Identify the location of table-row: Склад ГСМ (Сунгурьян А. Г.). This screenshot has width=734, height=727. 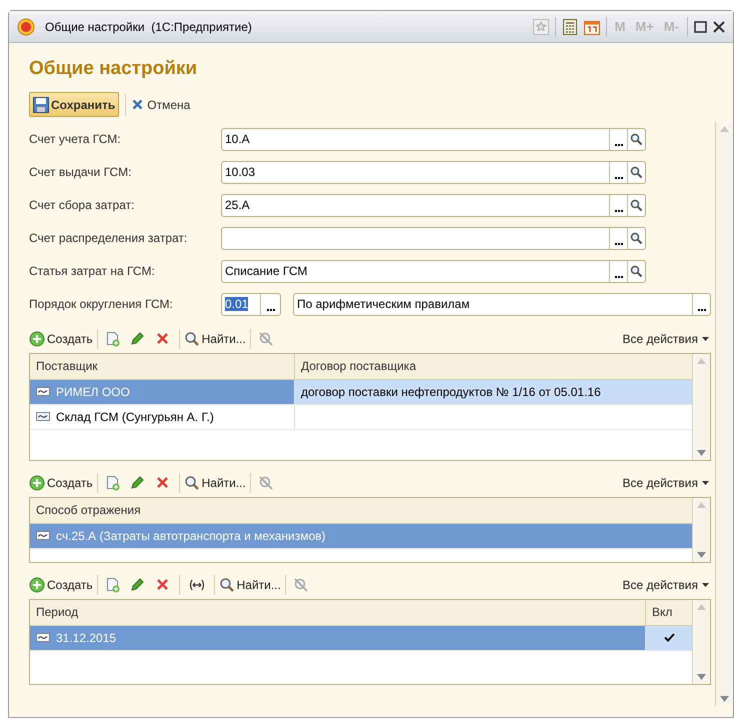
(361, 417).